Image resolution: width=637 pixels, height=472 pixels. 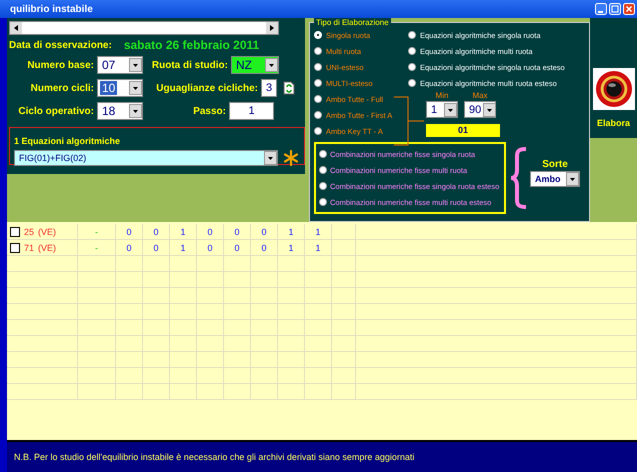 I want to click on observation-date: sabato 26 febbraio 2011, so click(x=192, y=45).